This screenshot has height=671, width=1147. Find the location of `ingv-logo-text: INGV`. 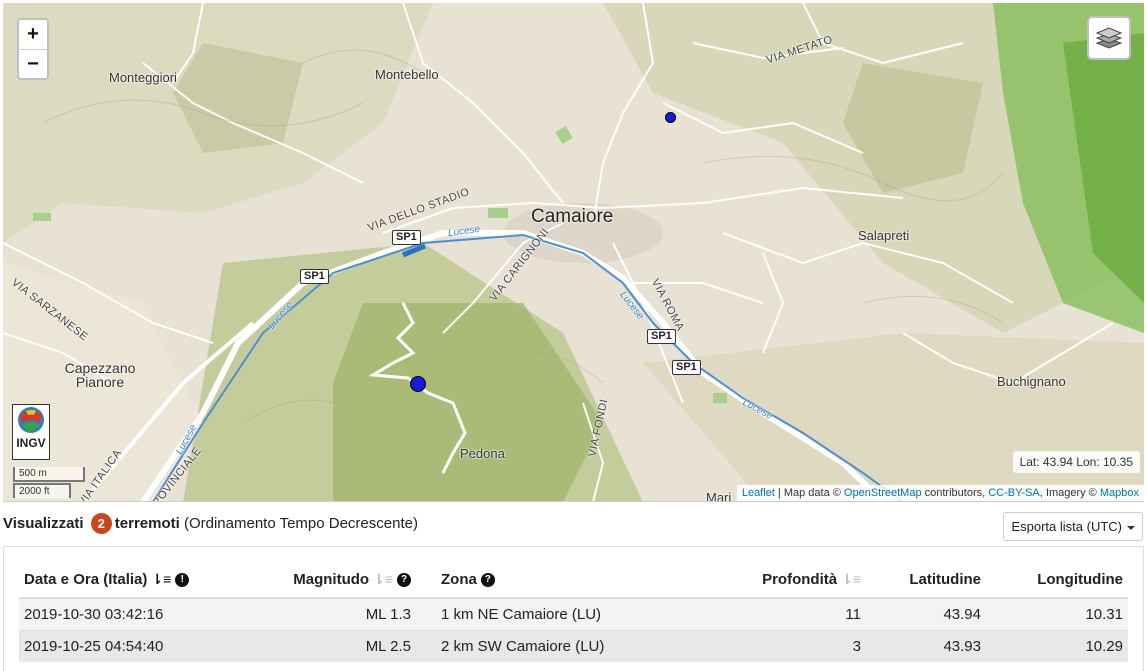

ingv-logo-text: INGV is located at coordinates (31, 443).